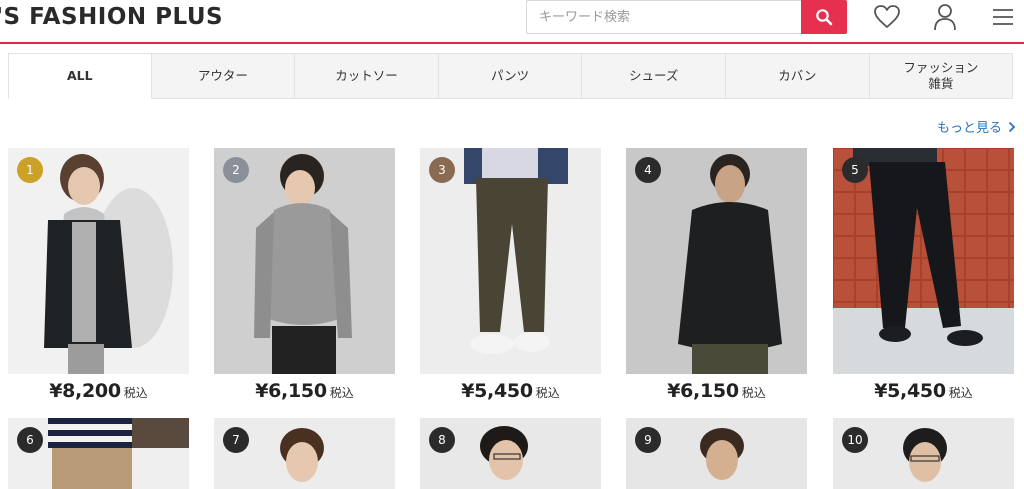 The image size is (1024, 489). I want to click on site-header: 'S FASHION PLUS, so click(512, 22).